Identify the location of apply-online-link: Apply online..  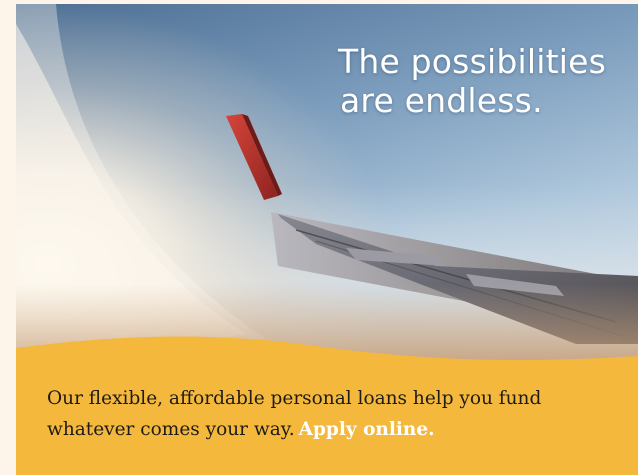
(367, 429).